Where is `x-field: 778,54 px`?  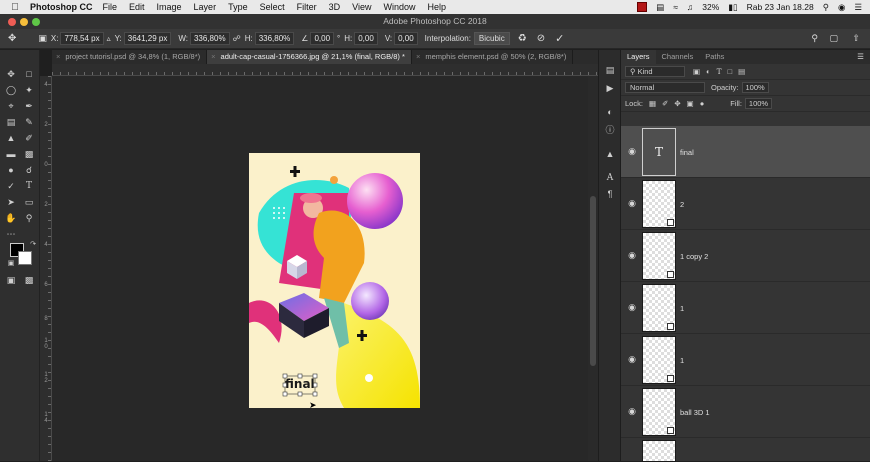
x-field: 778,54 px is located at coordinates (82, 38).